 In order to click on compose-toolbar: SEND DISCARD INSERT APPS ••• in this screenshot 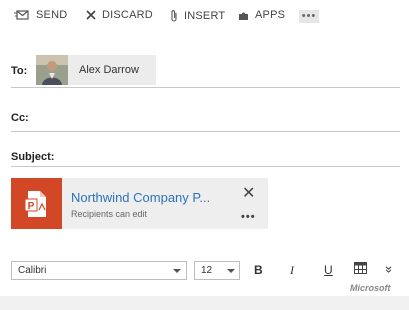, I will do `click(204, 17)`.